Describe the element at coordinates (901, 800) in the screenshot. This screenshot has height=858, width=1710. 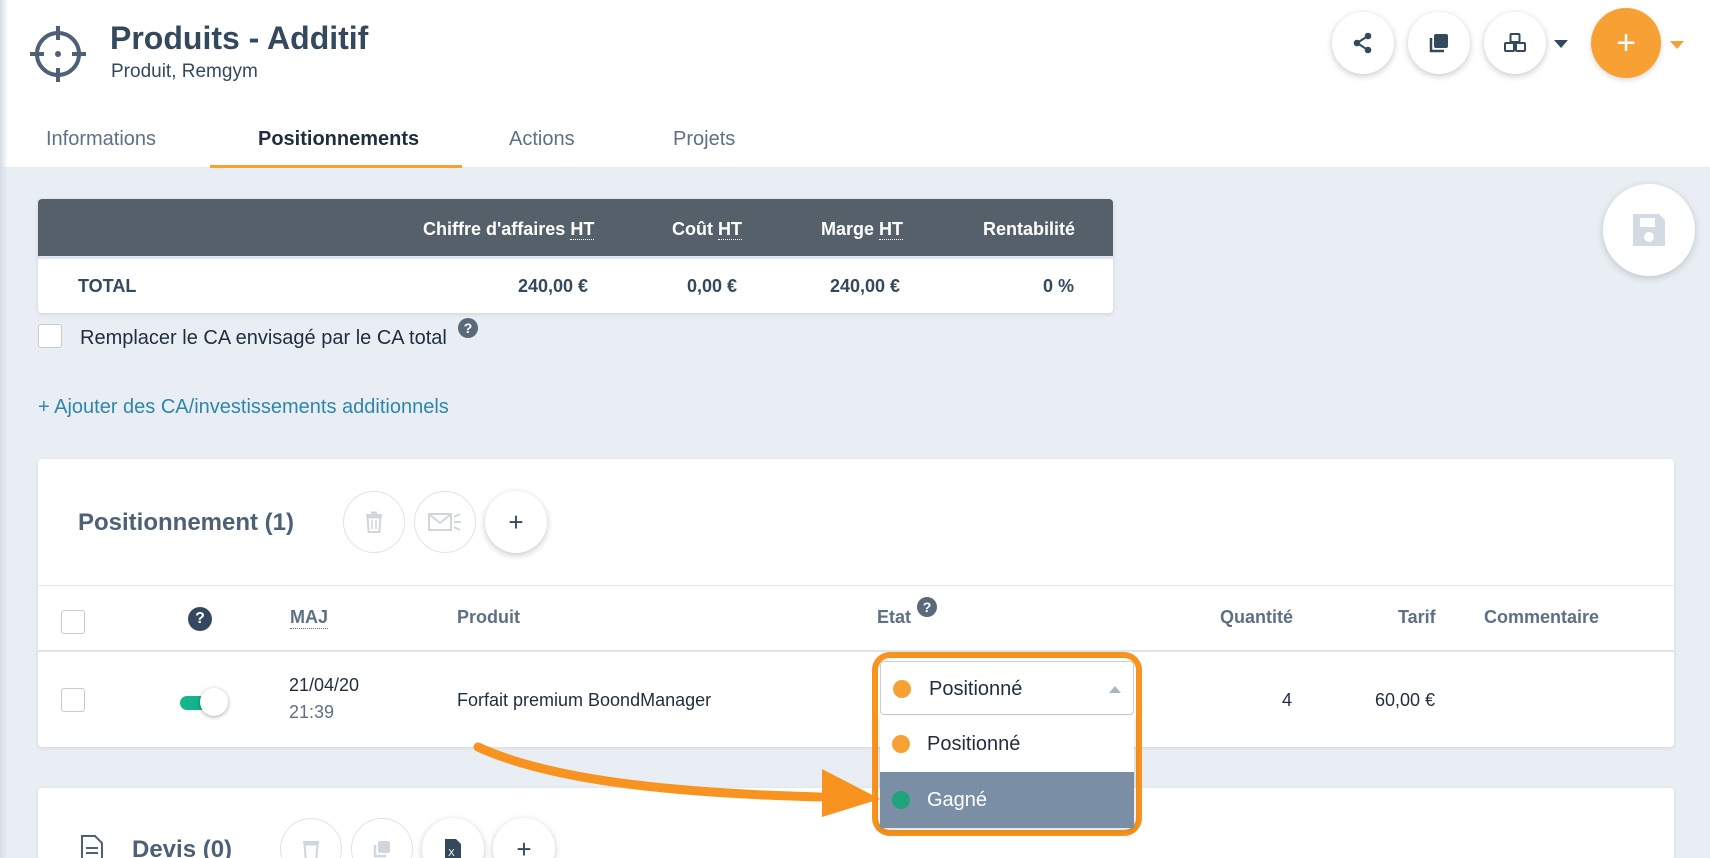
I see `status-dot-gagne` at that location.